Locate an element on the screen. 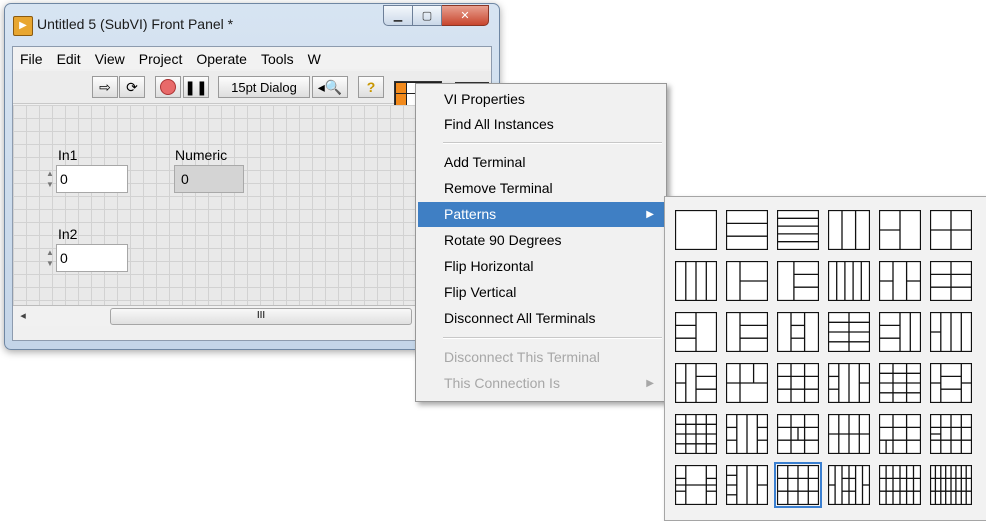 The height and width of the screenshot is (521, 986). numeric-input-in2: 0 is located at coordinates (92, 258).